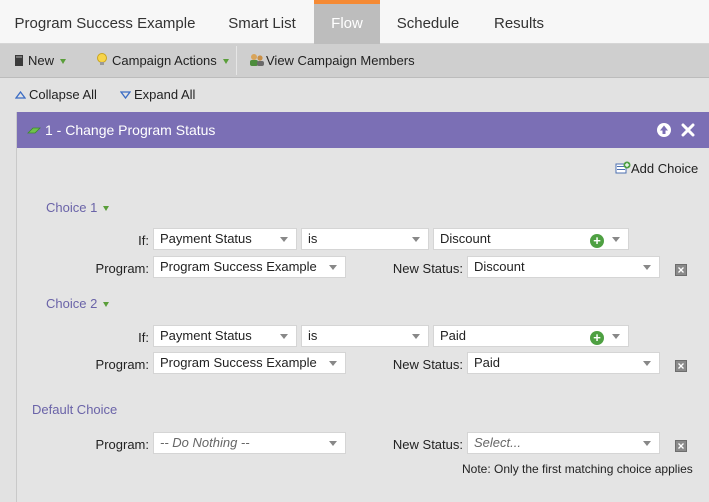  What do you see at coordinates (363, 130) in the screenshot?
I see `flow-step-header: 1 - Change Program Status` at bounding box center [363, 130].